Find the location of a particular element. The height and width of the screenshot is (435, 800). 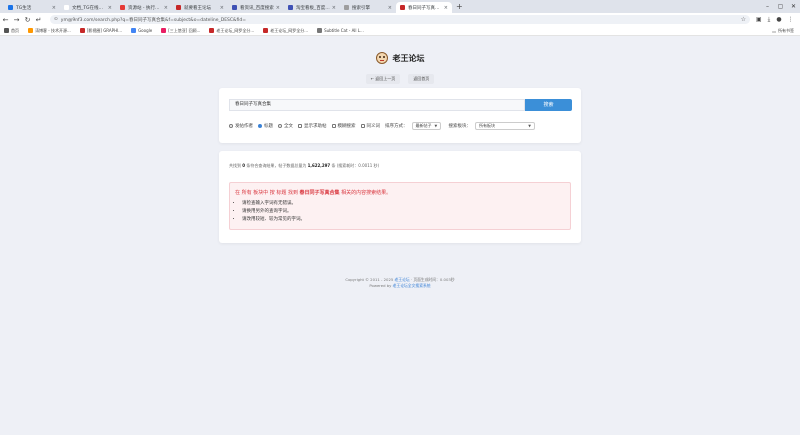

close-window-button: ✕ is located at coordinates (793, 6).